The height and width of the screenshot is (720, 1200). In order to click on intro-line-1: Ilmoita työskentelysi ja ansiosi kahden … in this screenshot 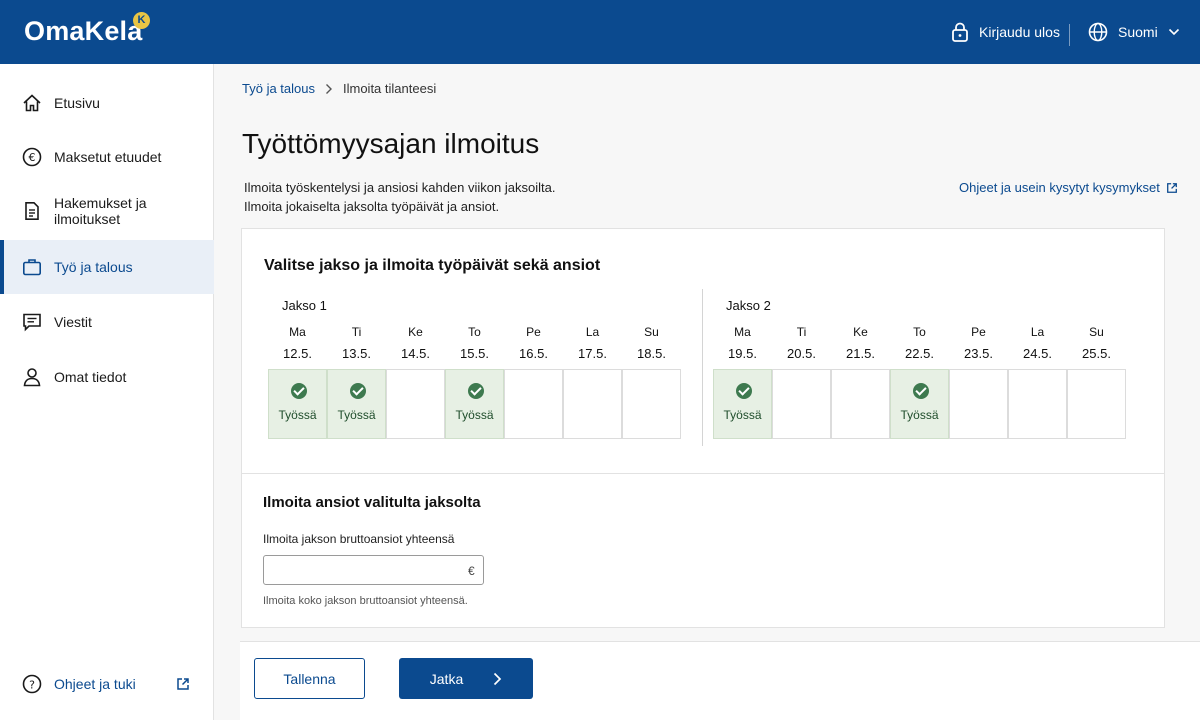, I will do `click(400, 187)`.